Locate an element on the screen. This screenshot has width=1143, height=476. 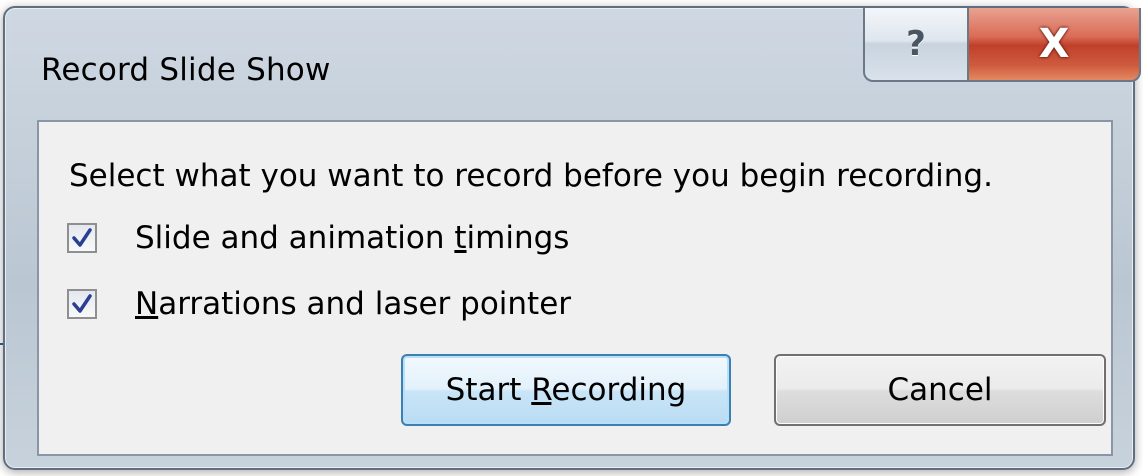
timings-checkbox is located at coordinates (82, 238).